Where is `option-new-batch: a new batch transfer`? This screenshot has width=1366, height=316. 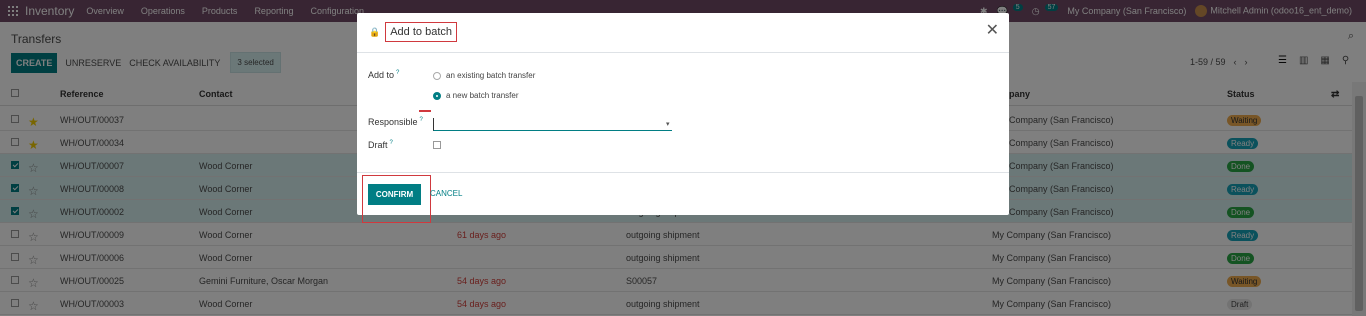
option-new-batch: a new batch transfer is located at coordinates (475, 95).